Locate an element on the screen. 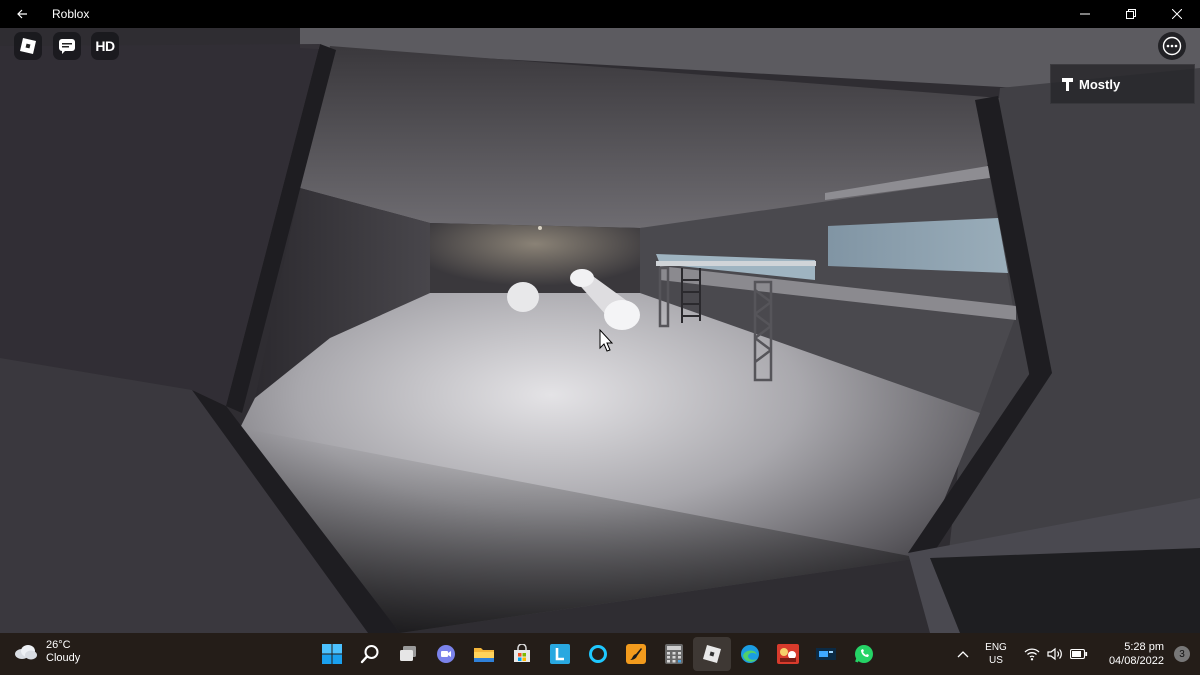 Image resolution: width=1200 pixels, height=675 pixels. paint-app-icon is located at coordinates (636, 654).